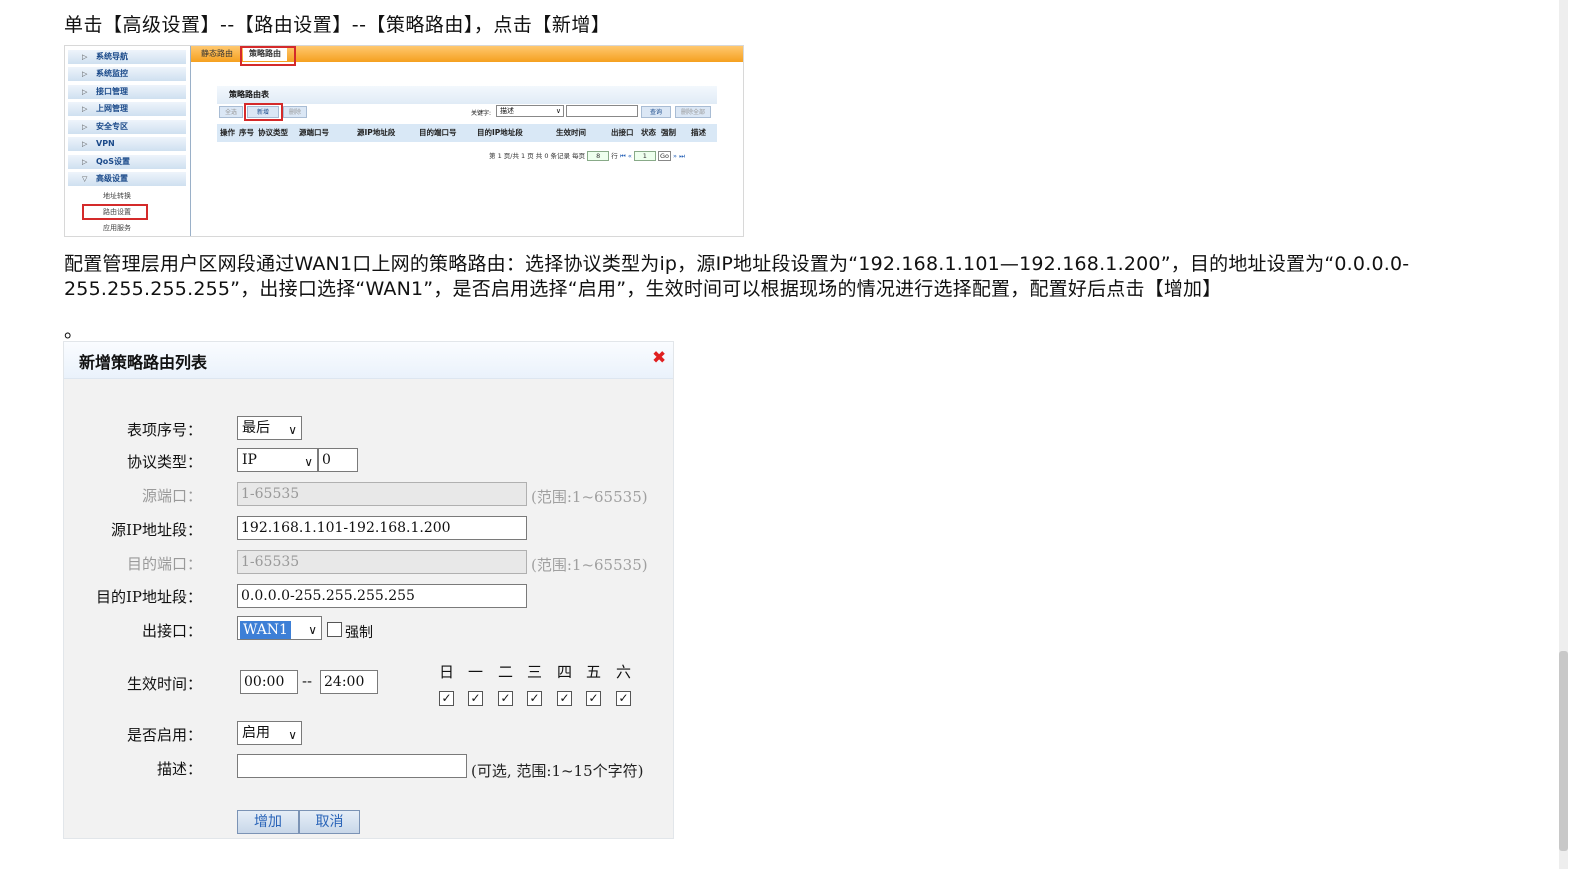  Describe the element at coordinates (475, 698) in the screenshot. I see `day-checkbox-mon: ✓` at that location.